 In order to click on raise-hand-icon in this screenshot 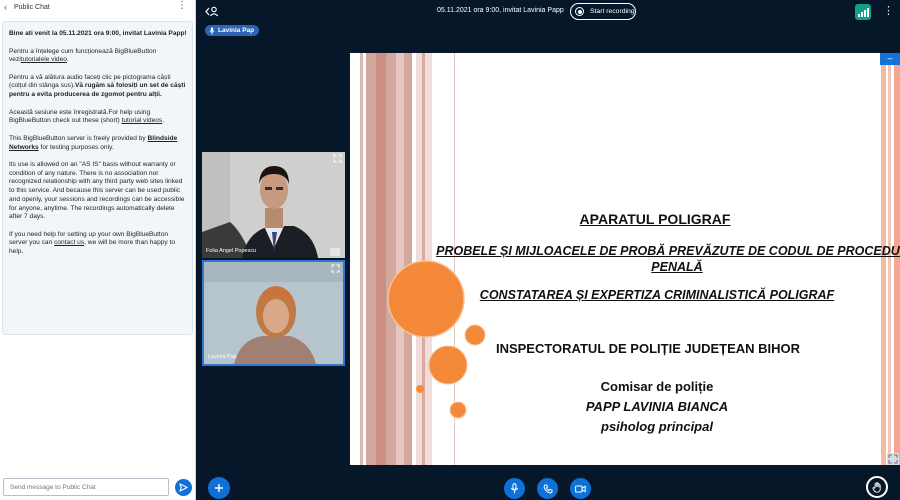, I will do `click(876, 487)`.